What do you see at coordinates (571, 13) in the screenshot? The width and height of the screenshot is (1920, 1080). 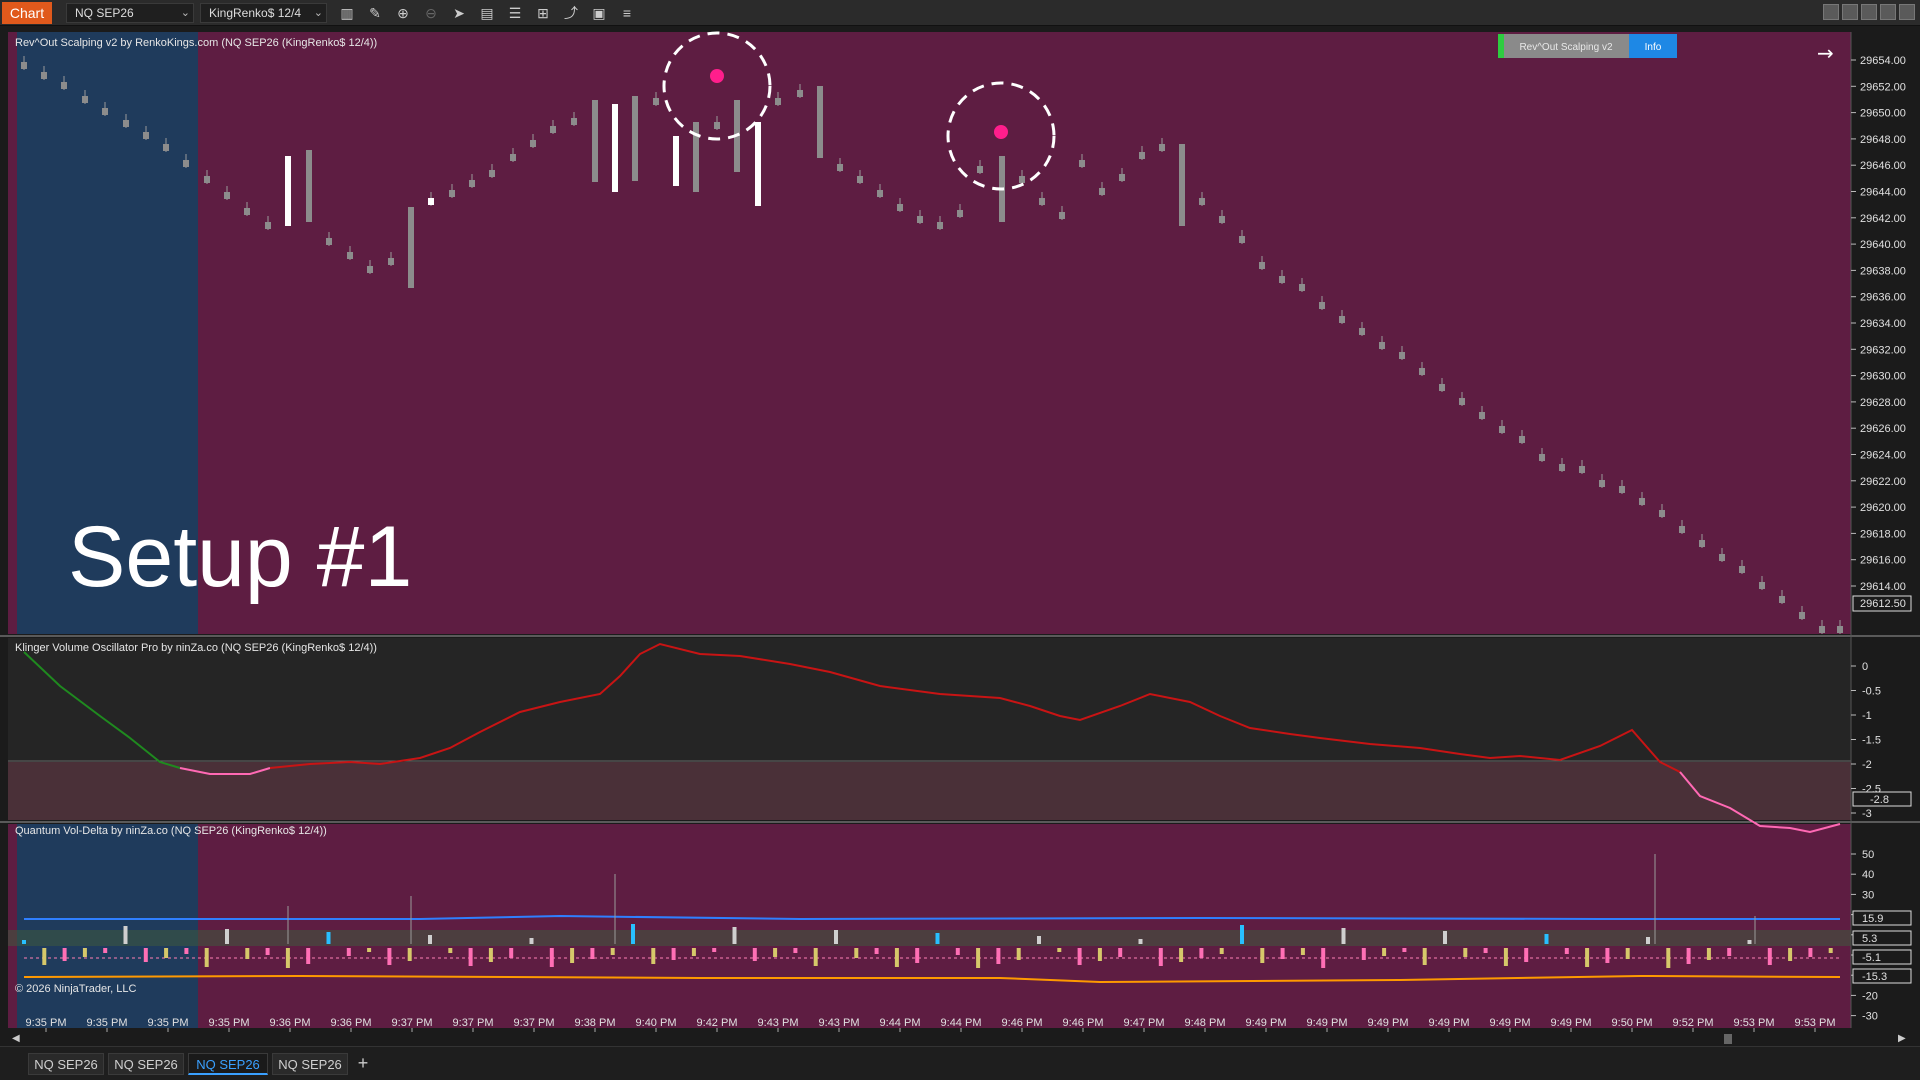 I see `strategy-icon: ⤴` at bounding box center [571, 13].